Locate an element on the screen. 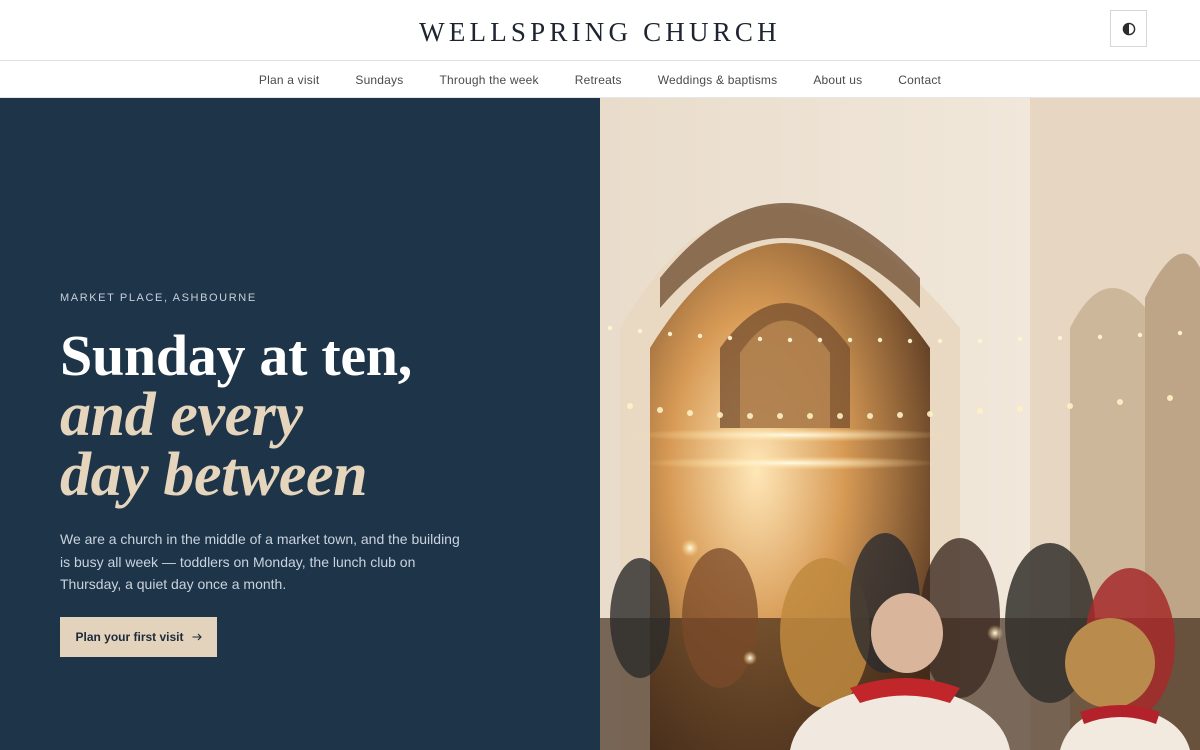 Image resolution: width=1200 pixels, height=750 pixels. nav-link-retreats: Retreats is located at coordinates (598, 80).